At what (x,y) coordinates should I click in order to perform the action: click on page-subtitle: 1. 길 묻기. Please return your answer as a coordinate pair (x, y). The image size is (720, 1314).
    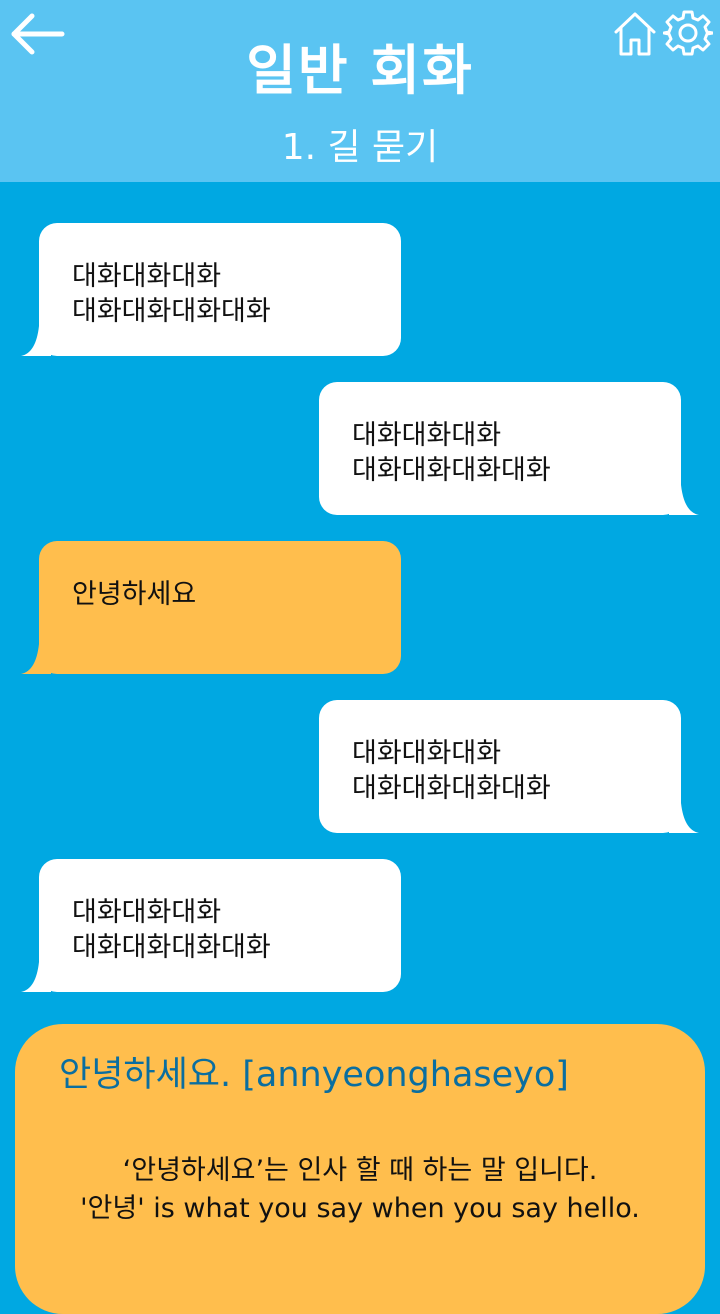
    Looking at the image, I should click on (360, 147).